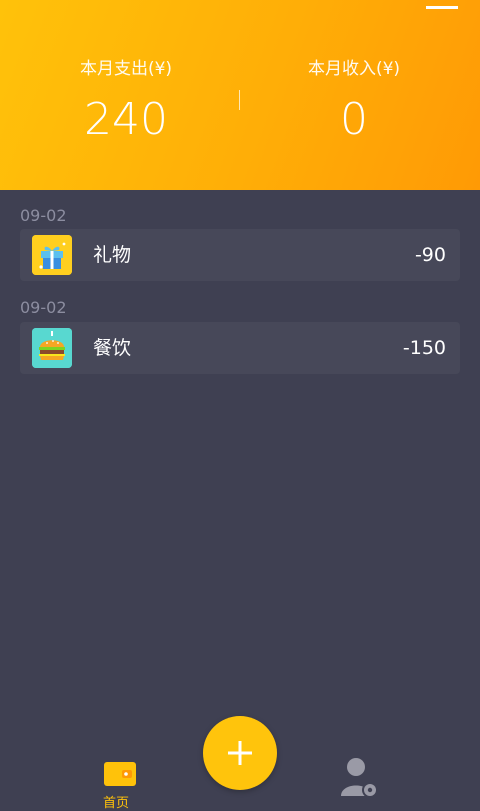 This screenshot has height=811, width=480. I want to click on record-category: 礼物, so click(112, 255).